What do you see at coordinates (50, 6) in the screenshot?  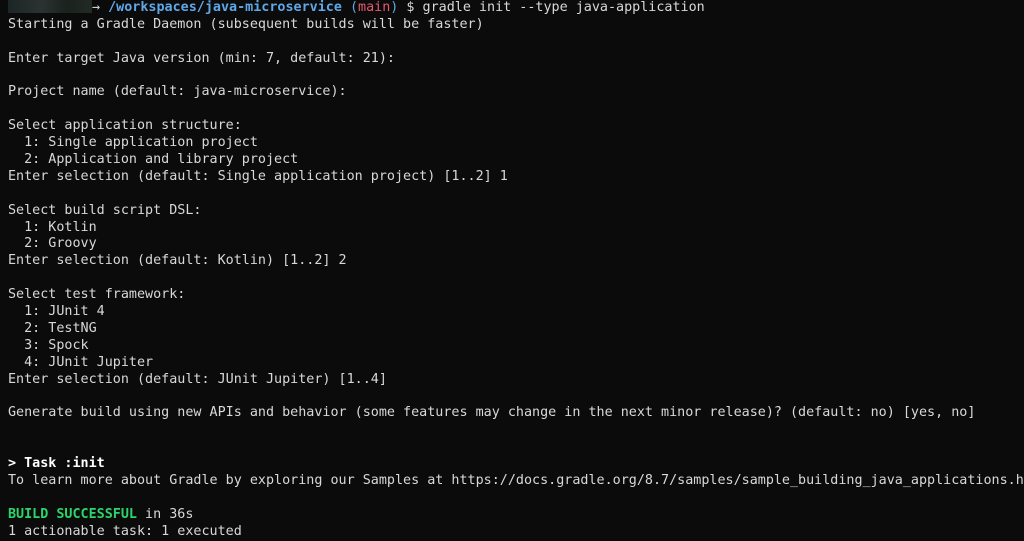 I see `redacted-username` at bounding box center [50, 6].